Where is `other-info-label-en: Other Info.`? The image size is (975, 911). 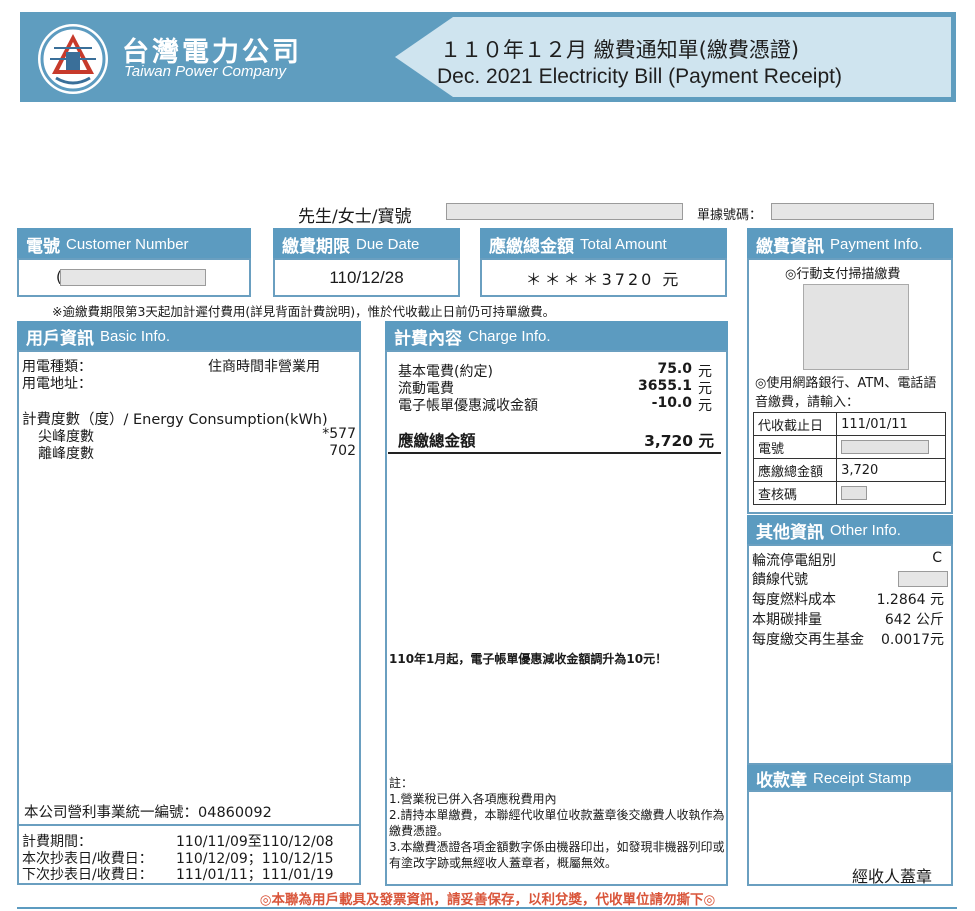 other-info-label-en: Other Info. is located at coordinates (865, 530).